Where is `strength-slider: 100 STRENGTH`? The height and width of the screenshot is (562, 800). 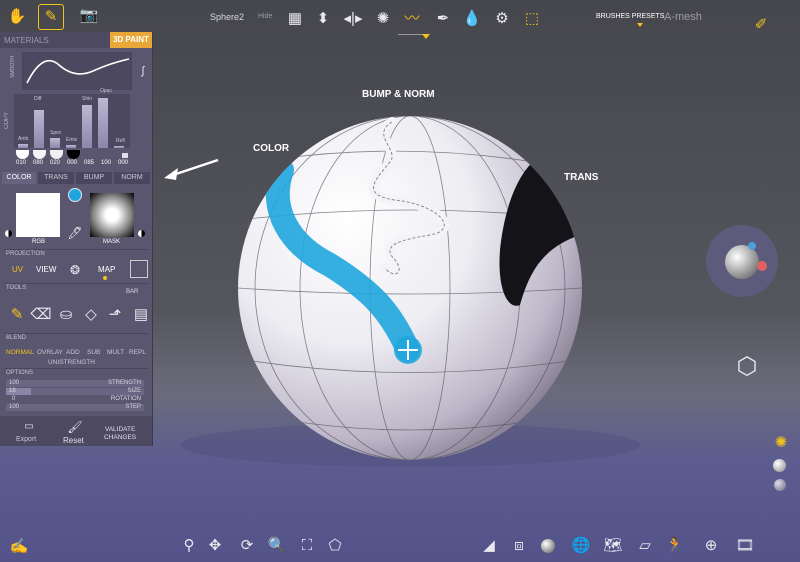
strength-slider: 100 STRENGTH is located at coordinates (75, 383).